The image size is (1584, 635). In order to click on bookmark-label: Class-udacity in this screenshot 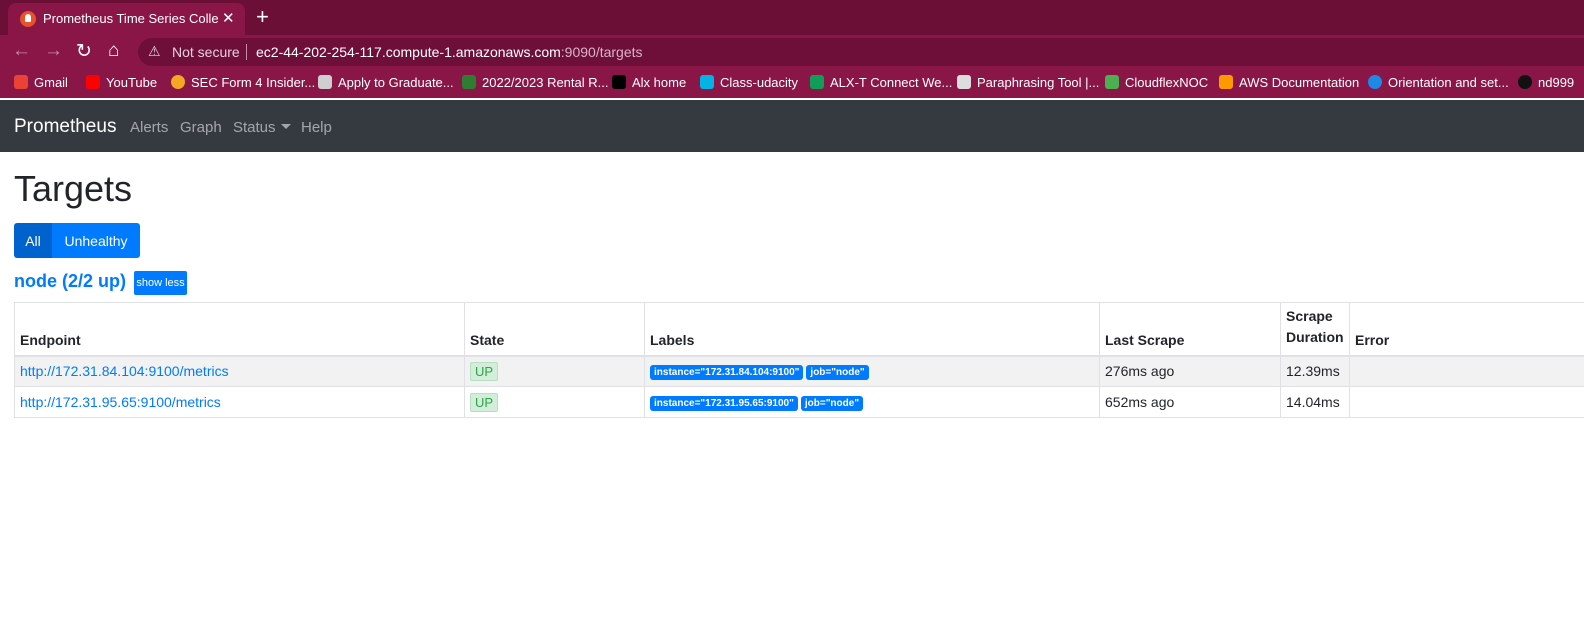, I will do `click(759, 82)`.